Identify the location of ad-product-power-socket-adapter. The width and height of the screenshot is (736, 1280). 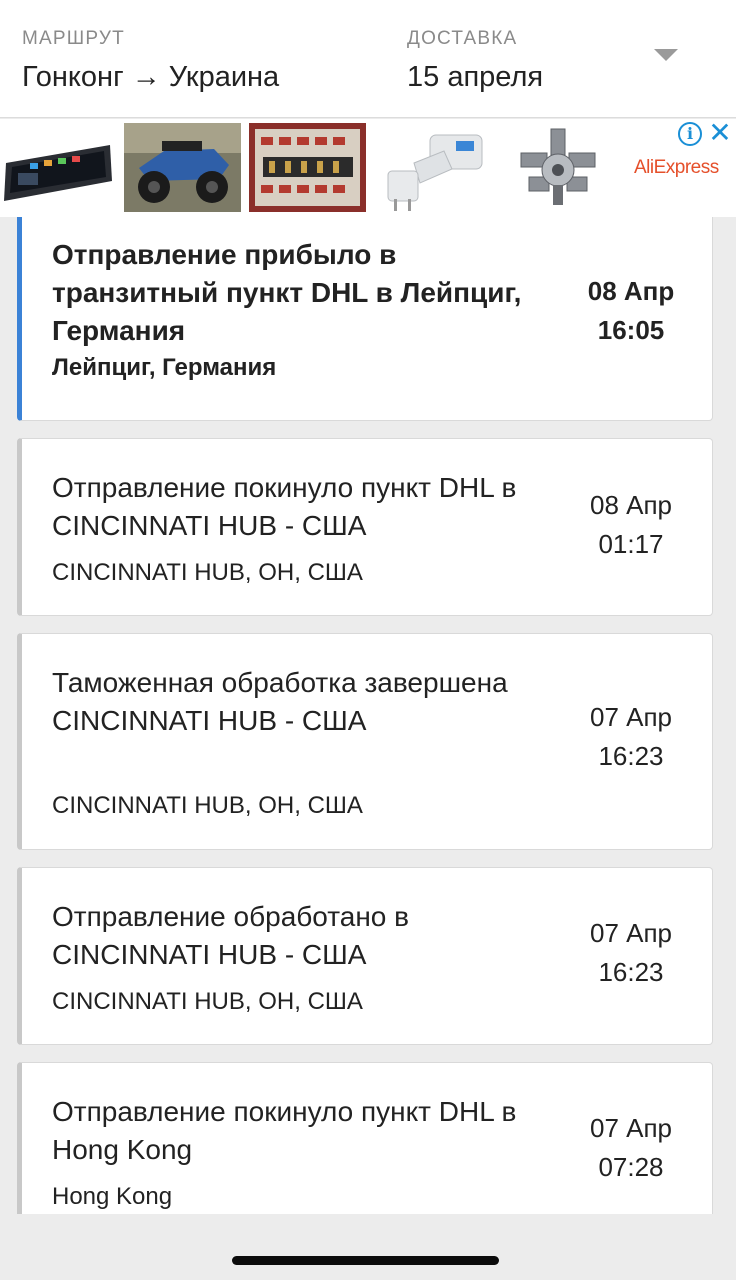
(432, 167).